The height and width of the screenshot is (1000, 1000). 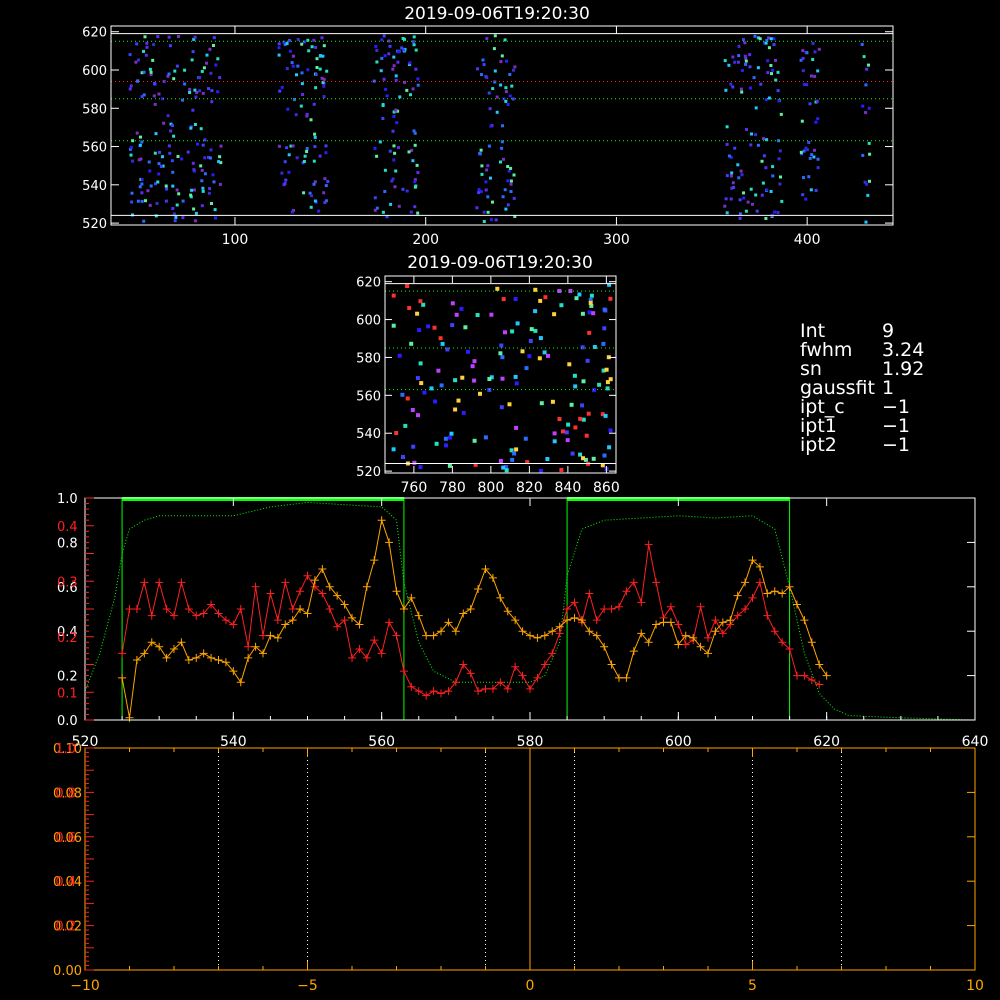 I want to click on y-tick-label: 600, so click(x=368, y=321).